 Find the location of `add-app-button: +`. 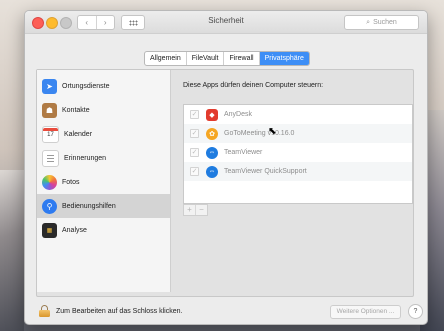

add-app-button: + is located at coordinates (189, 210).